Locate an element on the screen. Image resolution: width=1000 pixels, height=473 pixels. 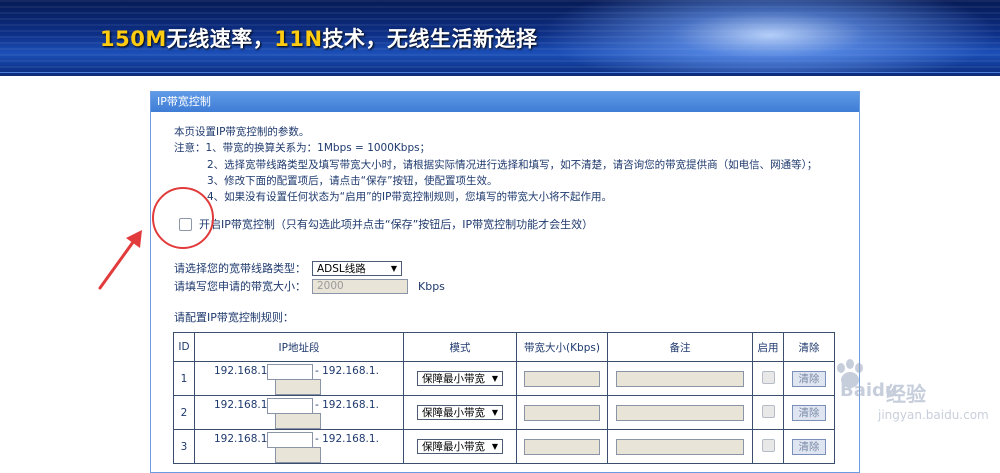
col-id-header: ID is located at coordinates (184, 347).